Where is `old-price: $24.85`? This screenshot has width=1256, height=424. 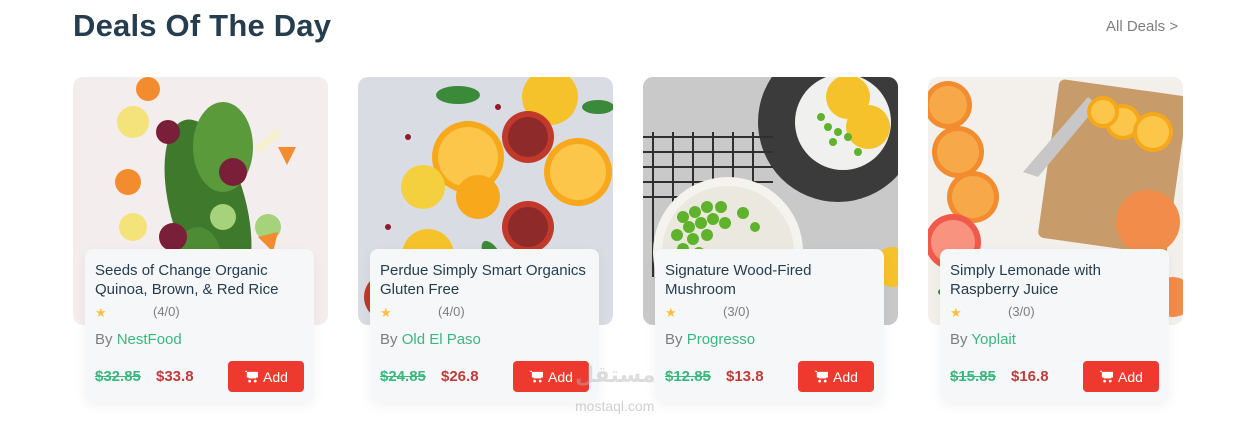
old-price: $24.85 is located at coordinates (403, 376).